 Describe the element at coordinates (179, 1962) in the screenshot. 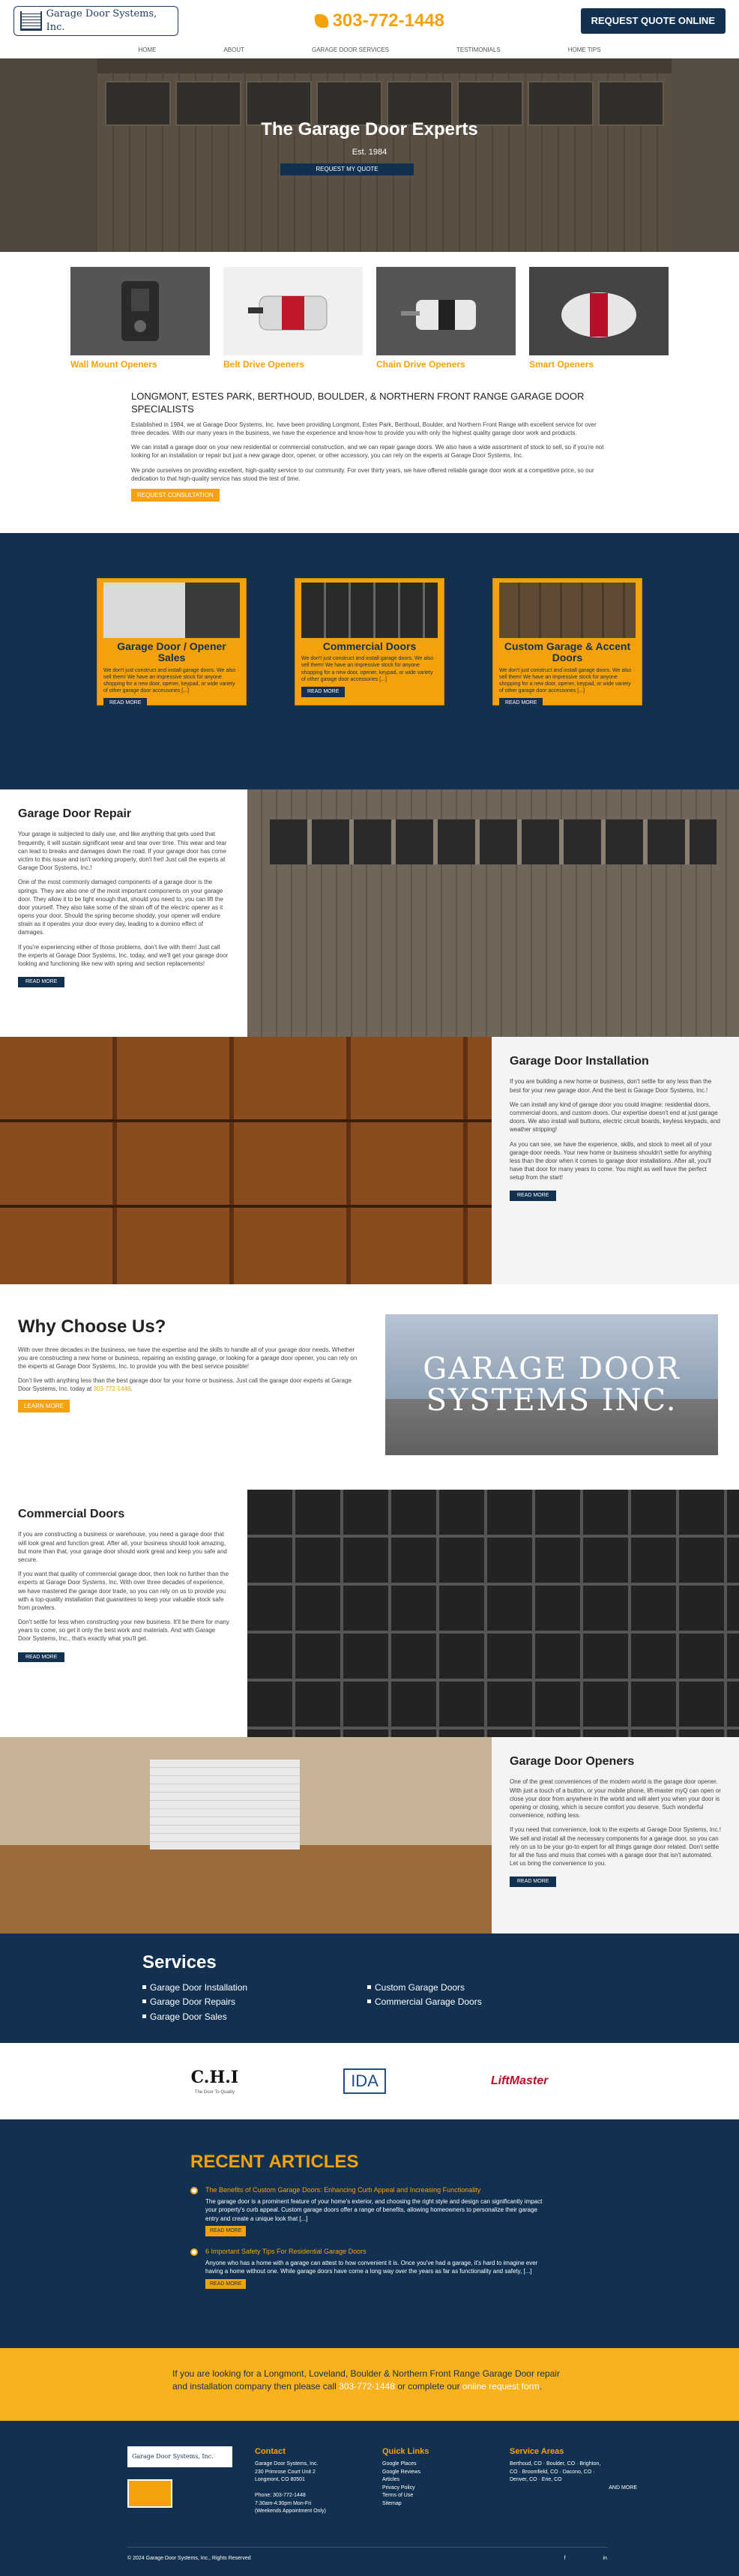

I see `section-title: Services` at that location.